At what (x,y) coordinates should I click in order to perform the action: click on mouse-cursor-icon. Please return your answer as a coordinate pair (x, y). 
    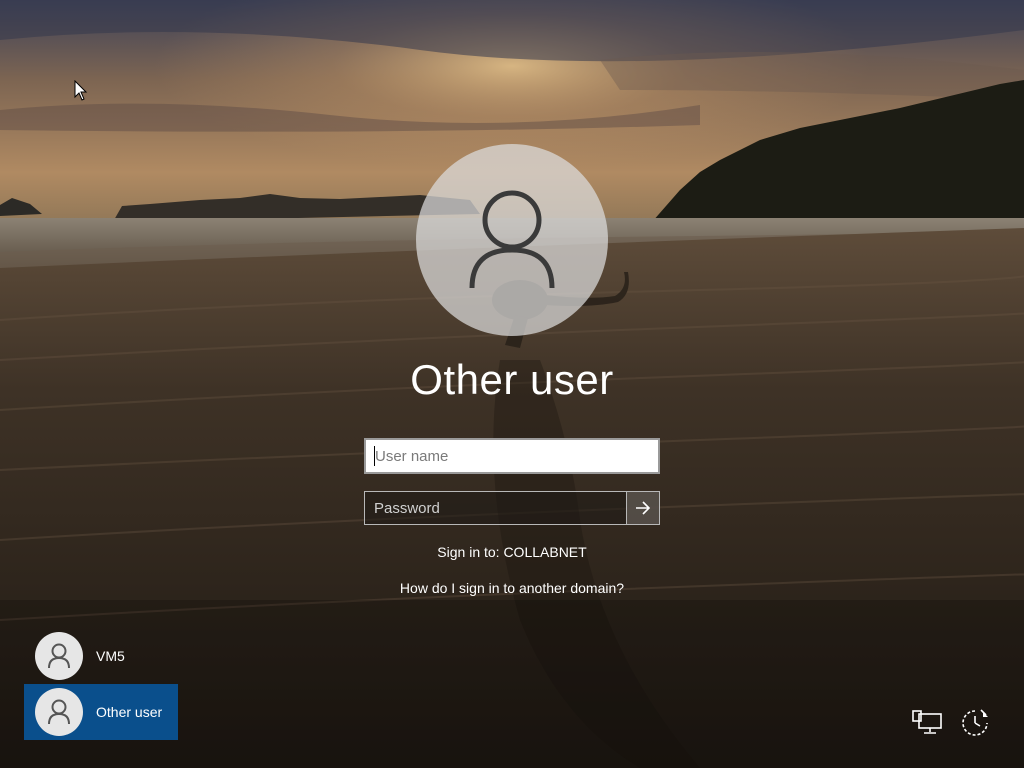
    Looking at the image, I should click on (81, 90).